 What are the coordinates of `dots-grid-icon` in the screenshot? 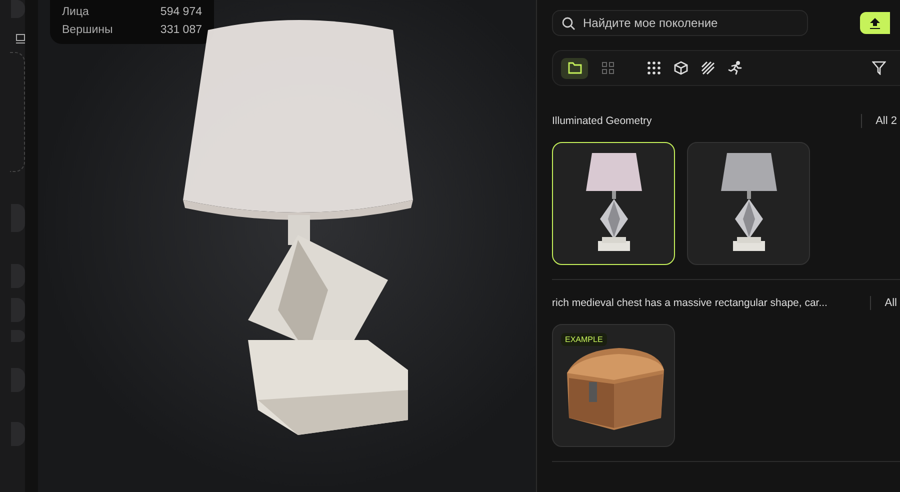 It's located at (654, 68).